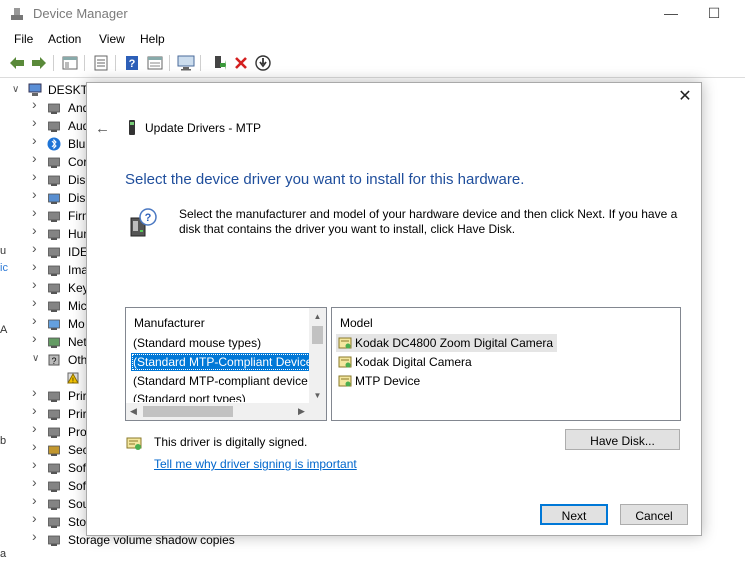 This screenshot has width=745, height=565. I want to click on back-arrow-icon: ←, so click(102, 128).